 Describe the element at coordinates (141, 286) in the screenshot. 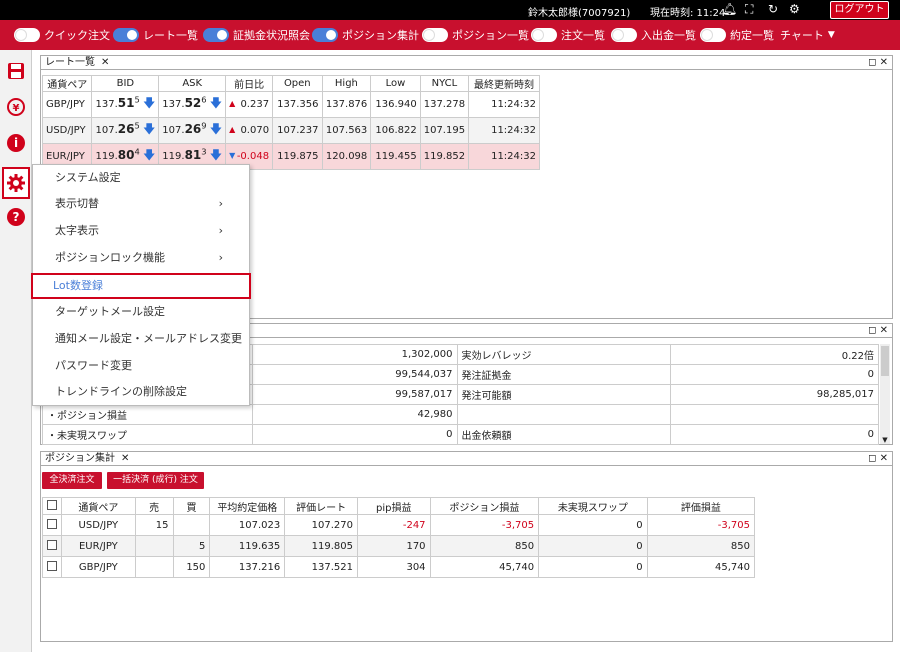

I see `menu-item-lot-registration: Lot数登録` at that location.